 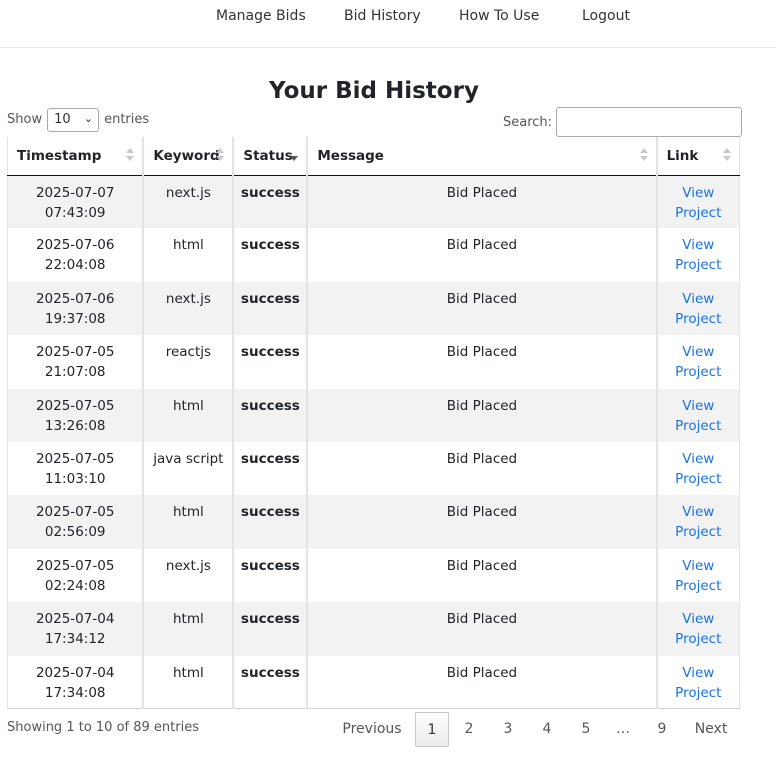 What do you see at coordinates (372, 729) in the screenshot?
I see `pagination-previous: Previous` at bounding box center [372, 729].